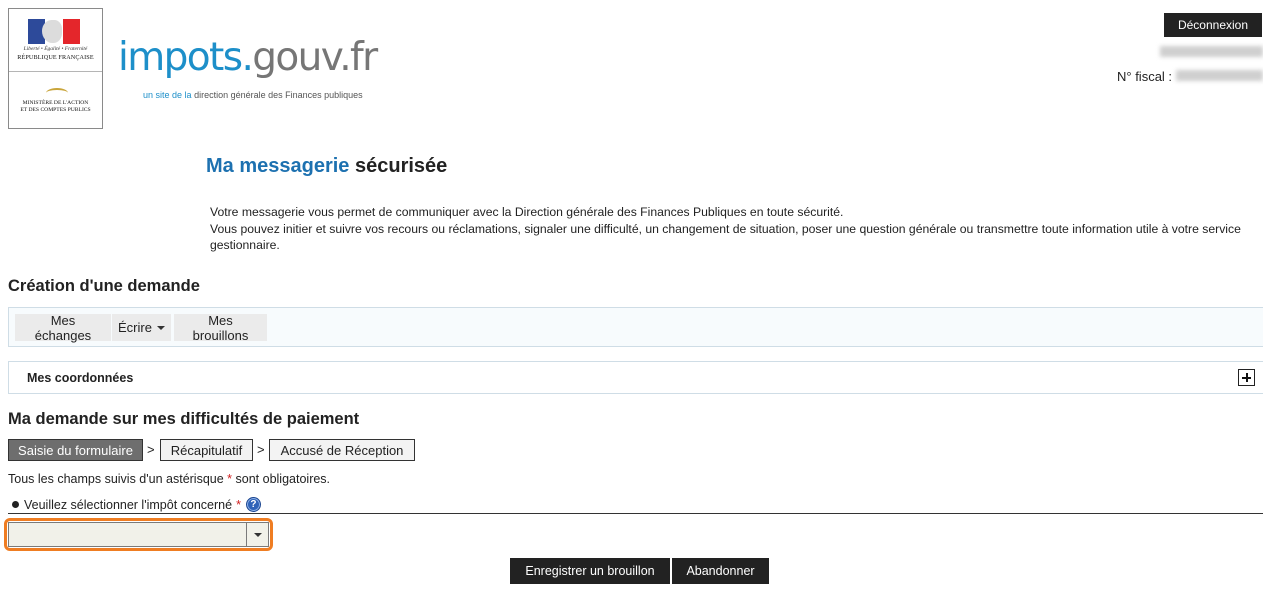  I want to click on bullet-icon, so click(15, 504).